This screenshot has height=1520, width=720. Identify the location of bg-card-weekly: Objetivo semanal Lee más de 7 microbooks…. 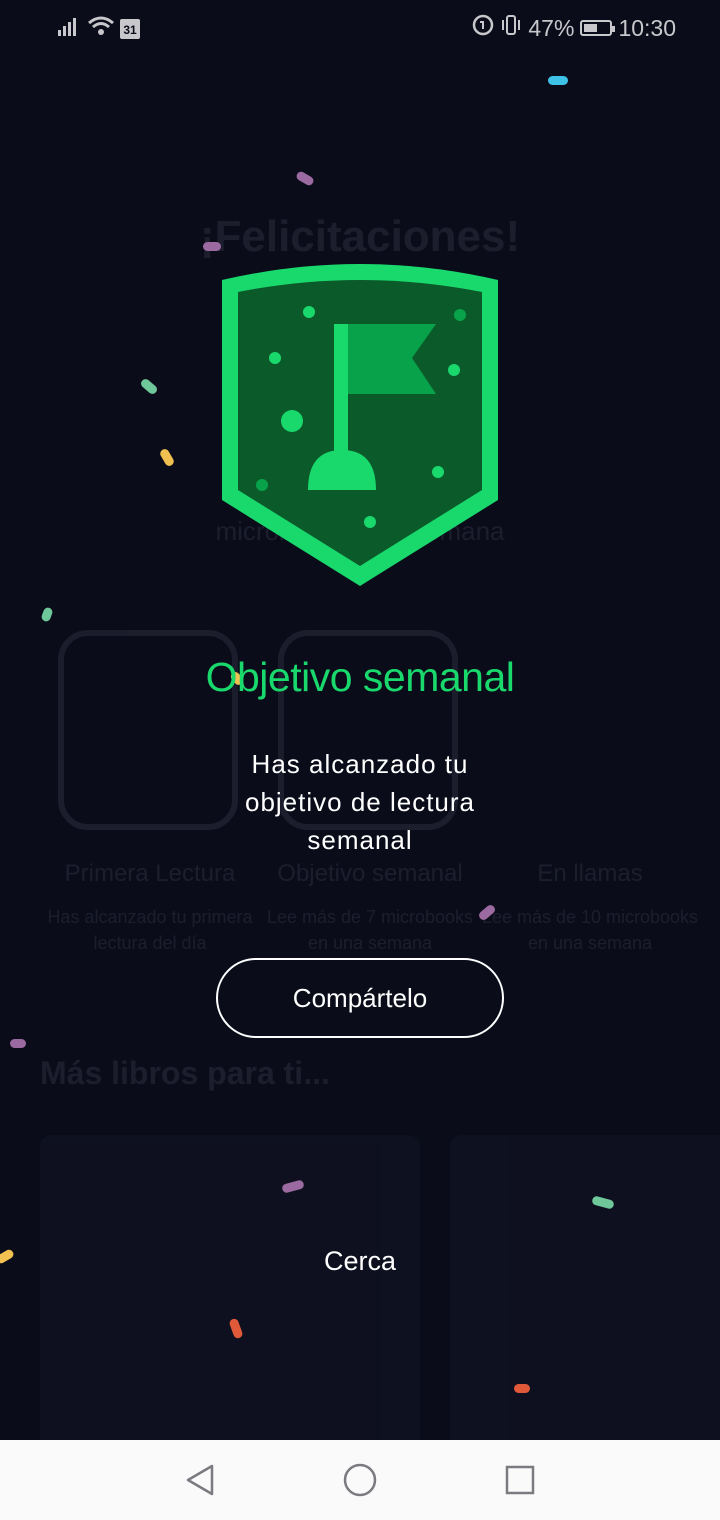
(370, 908).